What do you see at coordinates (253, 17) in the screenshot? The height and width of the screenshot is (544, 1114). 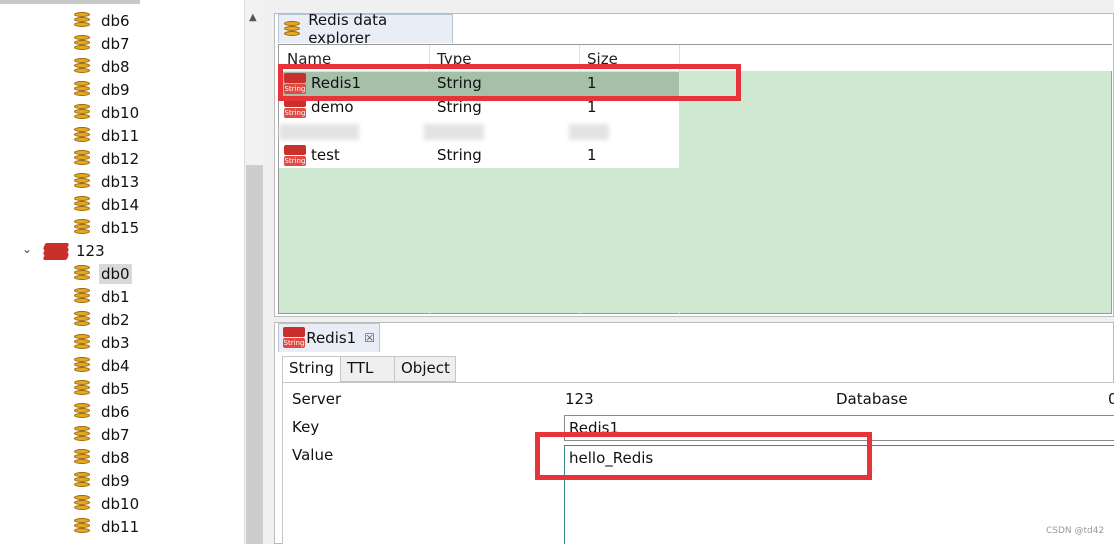 I see `scroll-up-arrow-icon: ▲` at bounding box center [253, 17].